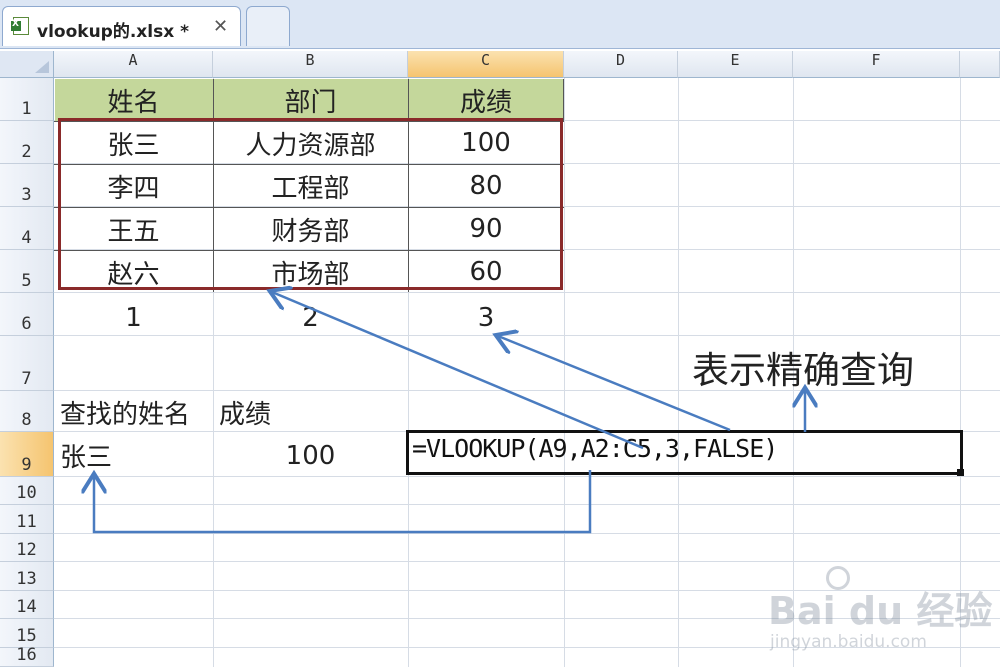 The image size is (1000, 667). Describe the element at coordinates (310, 100) in the screenshot. I see `cell-b1: 部门` at that location.